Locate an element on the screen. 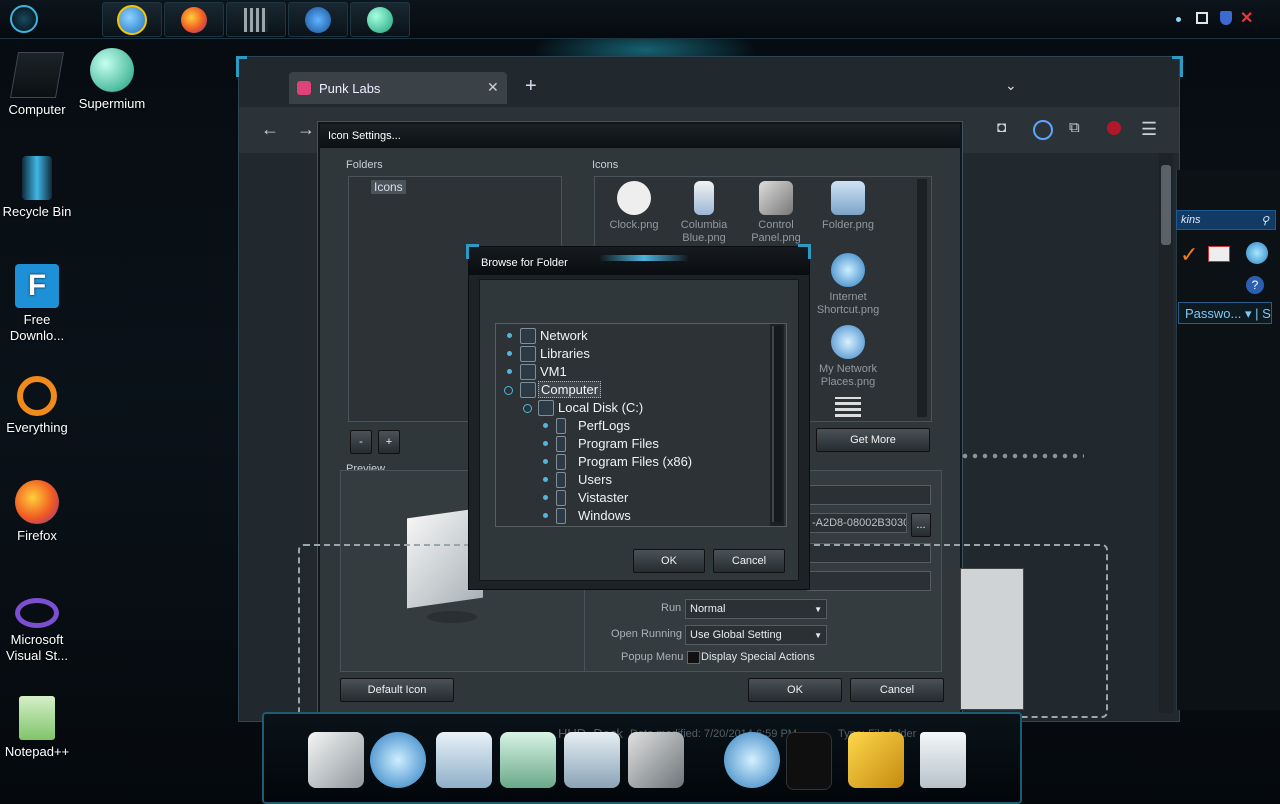 The width and height of the screenshot is (1280, 804). desktop-icon-computer: Computer is located at coordinates (37, 85).